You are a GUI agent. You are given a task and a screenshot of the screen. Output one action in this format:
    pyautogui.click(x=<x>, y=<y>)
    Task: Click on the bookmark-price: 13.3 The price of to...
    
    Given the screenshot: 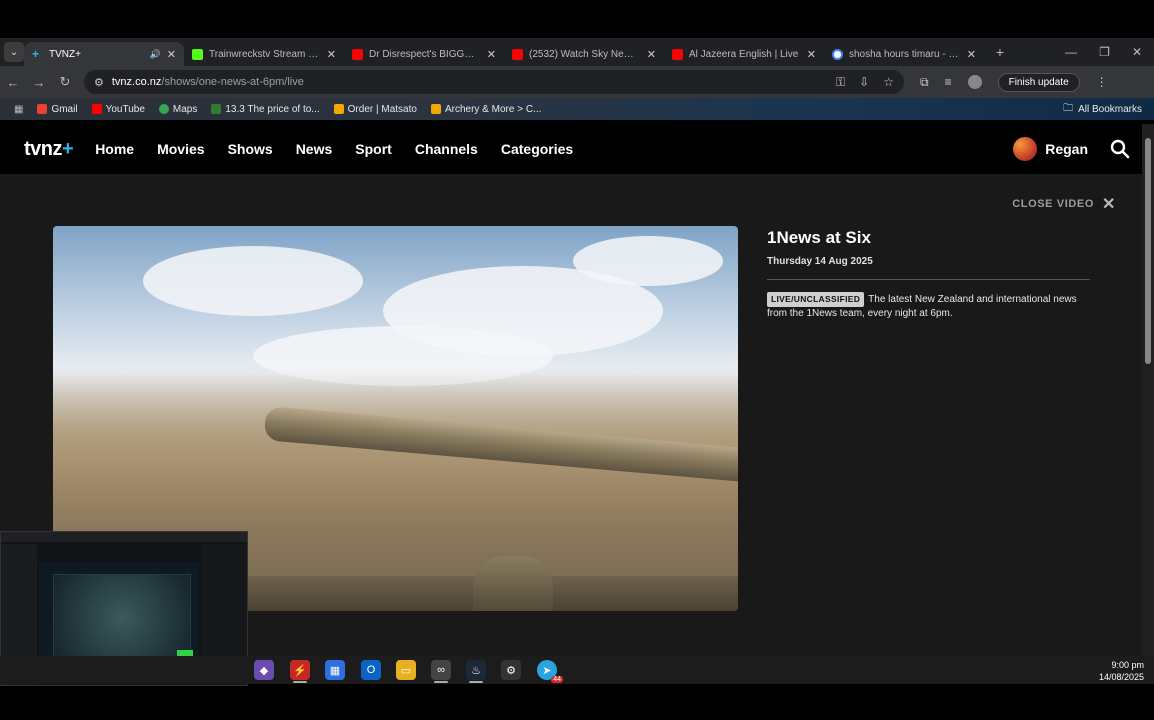 What is the action you would take?
    pyautogui.click(x=265, y=109)
    